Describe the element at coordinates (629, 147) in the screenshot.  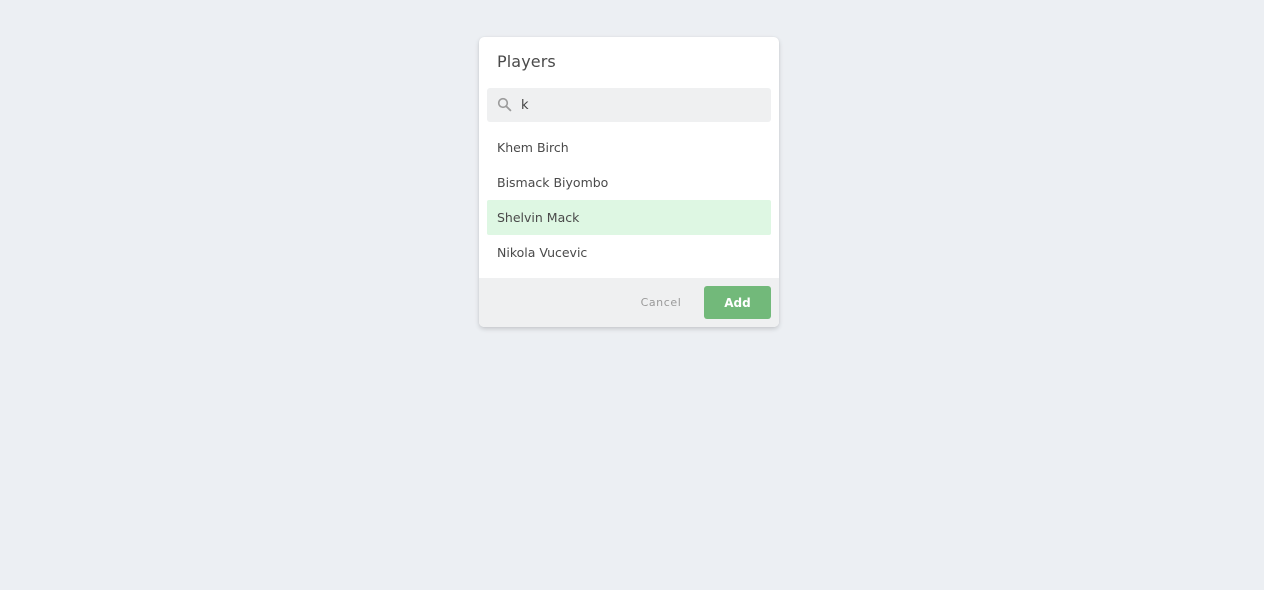
I see `player-item: Khem Birch` at that location.